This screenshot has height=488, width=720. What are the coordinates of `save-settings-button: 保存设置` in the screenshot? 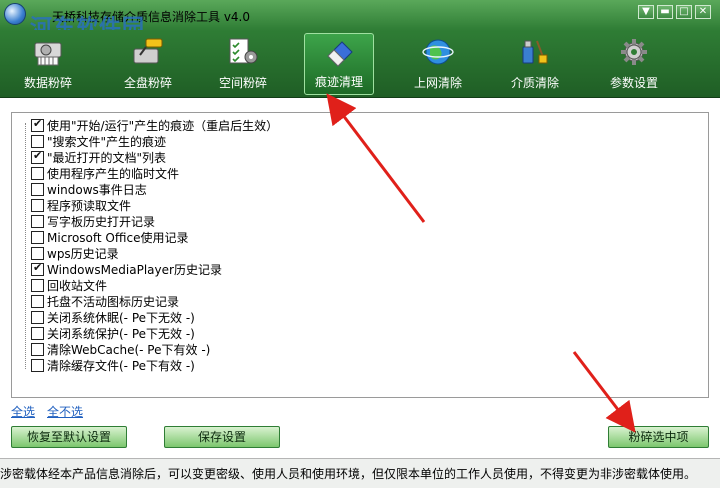 It's located at (222, 437).